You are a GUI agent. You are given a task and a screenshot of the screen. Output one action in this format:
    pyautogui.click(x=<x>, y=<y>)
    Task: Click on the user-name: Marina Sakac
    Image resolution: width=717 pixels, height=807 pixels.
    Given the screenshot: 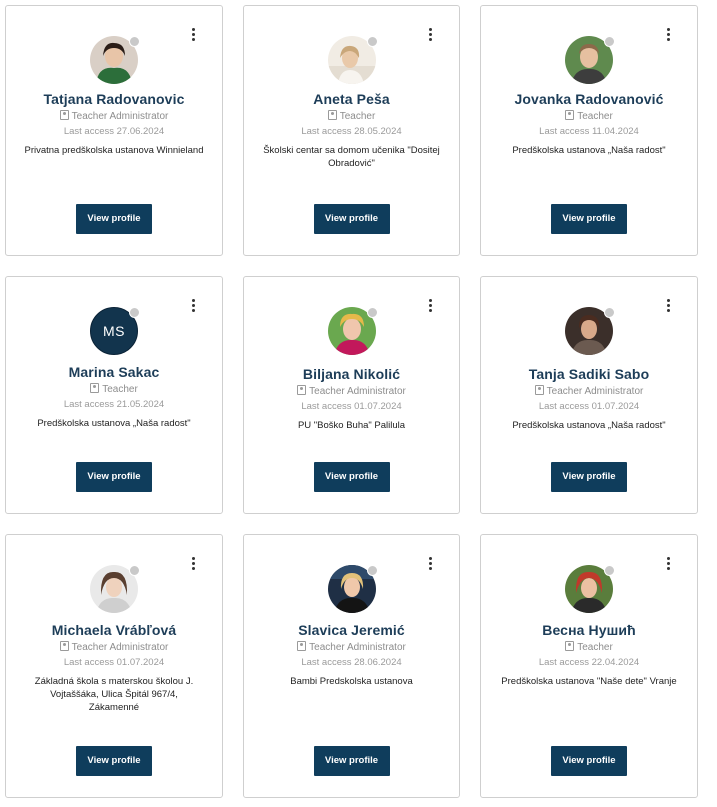 What is the action you would take?
    pyautogui.click(x=114, y=372)
    